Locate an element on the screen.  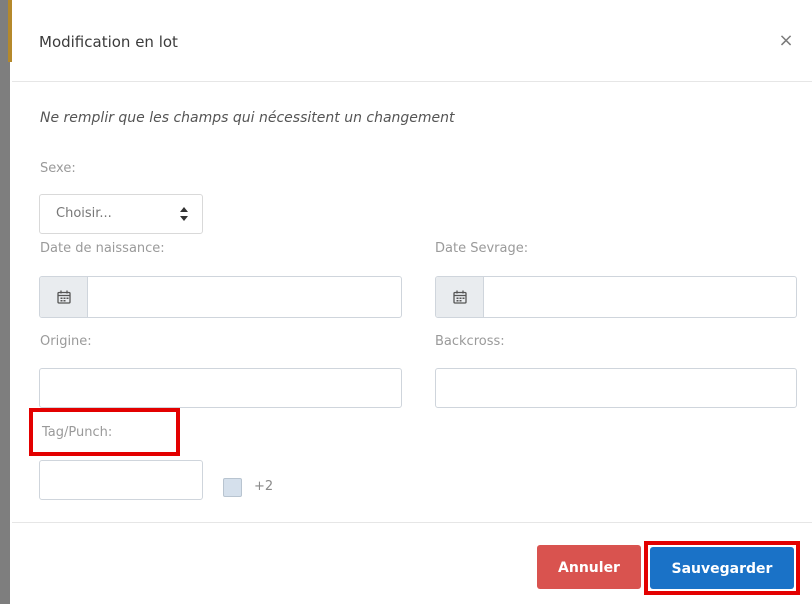
date-sevrage-input is located at coordinates (640, 297).